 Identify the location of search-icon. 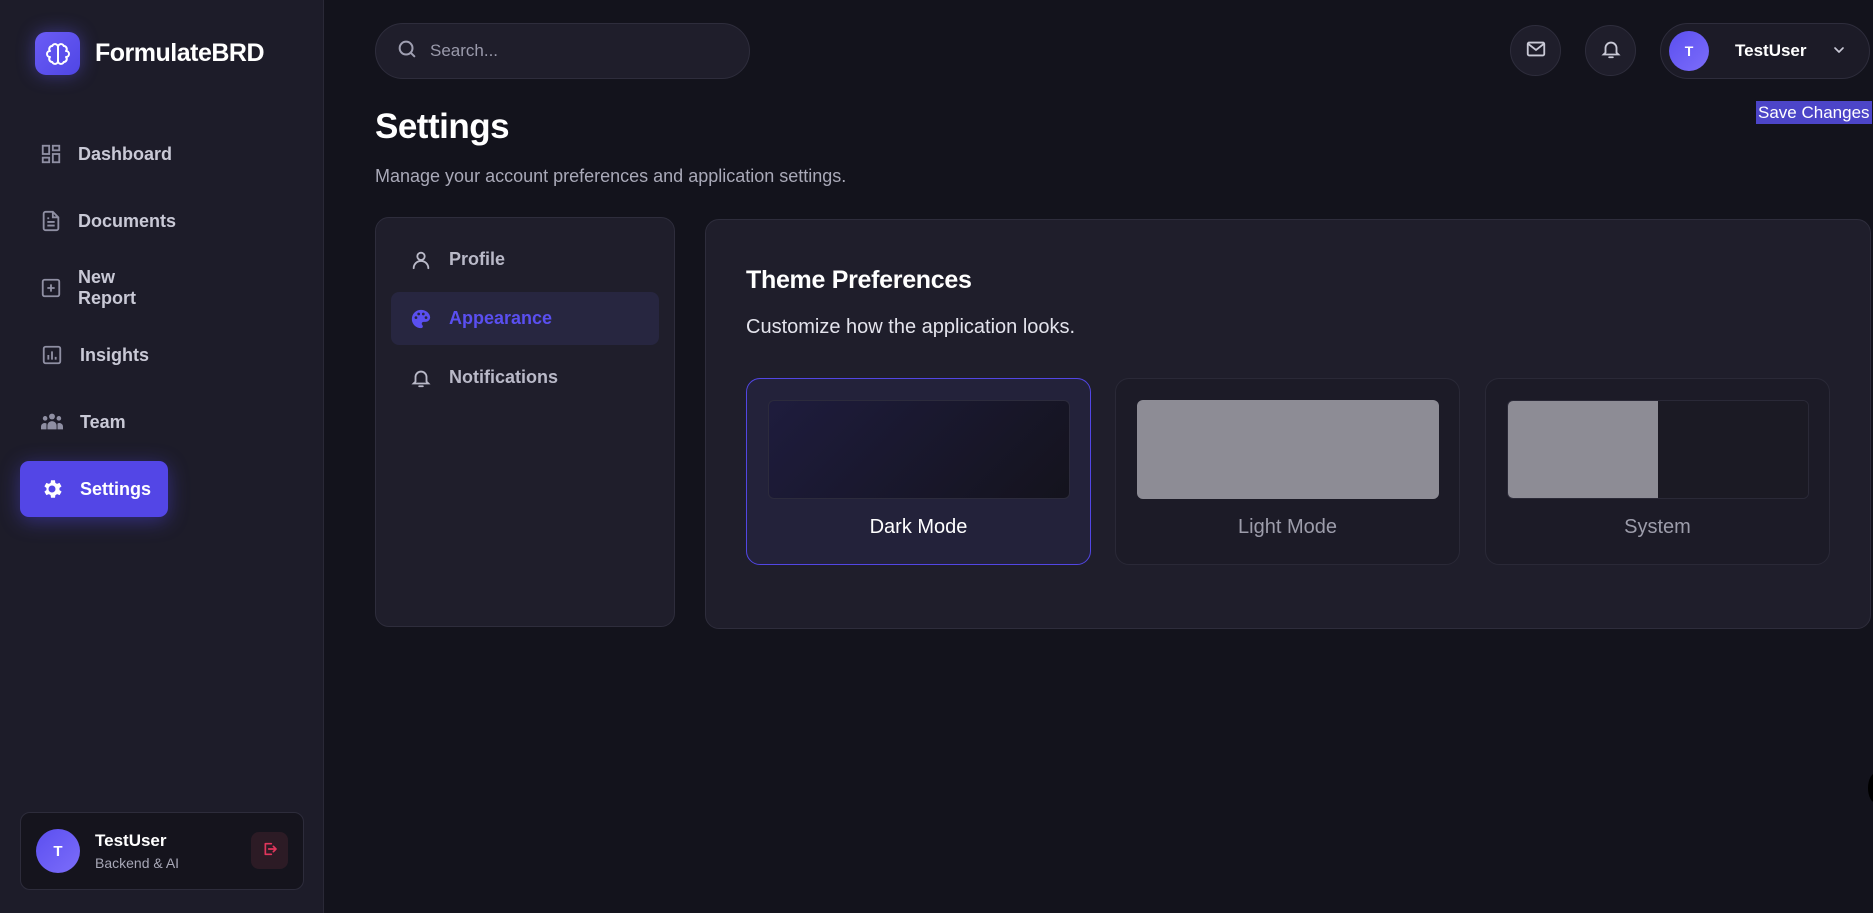
(407, 51).